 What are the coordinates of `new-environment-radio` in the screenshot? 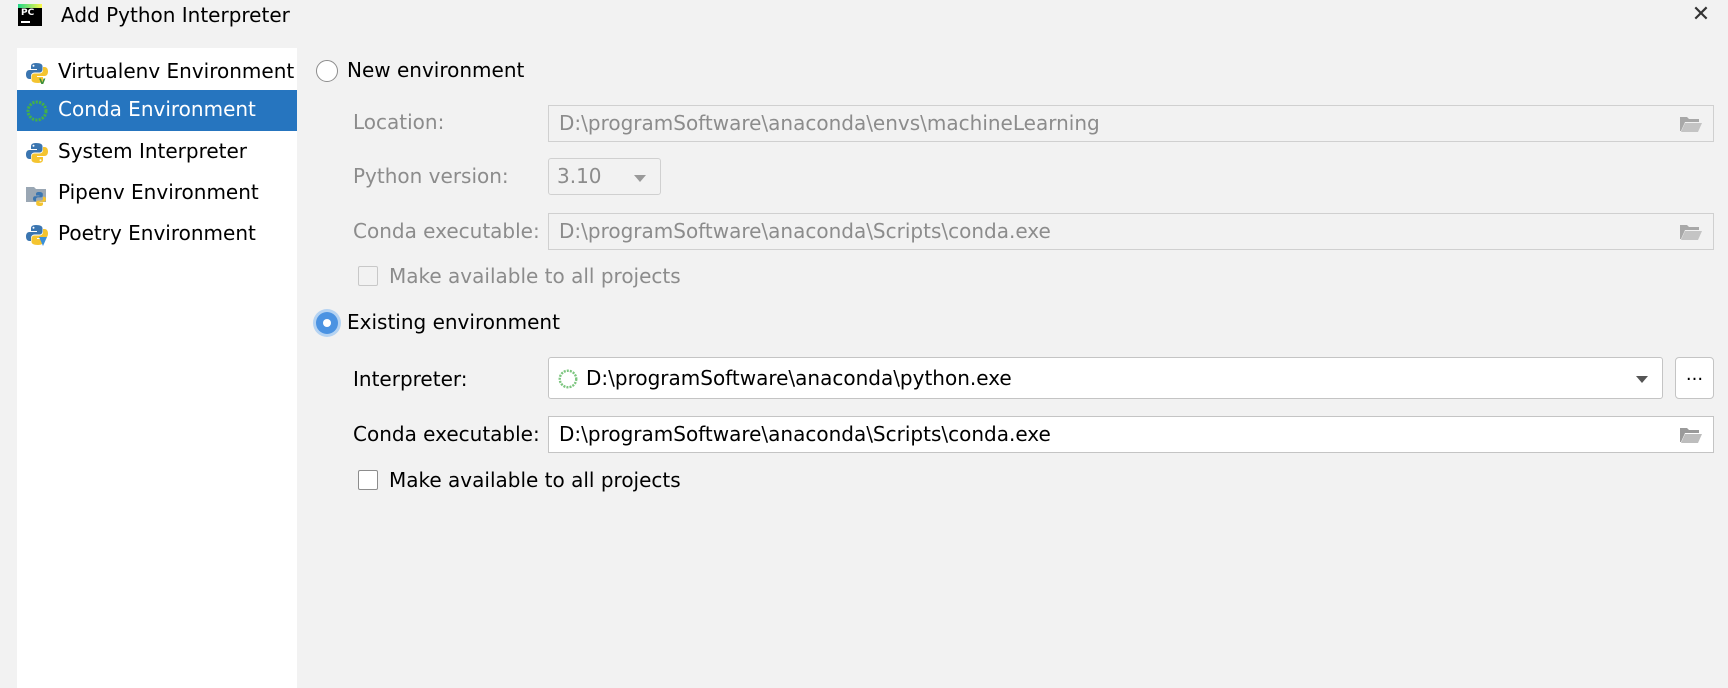 It's located at (327, 71).